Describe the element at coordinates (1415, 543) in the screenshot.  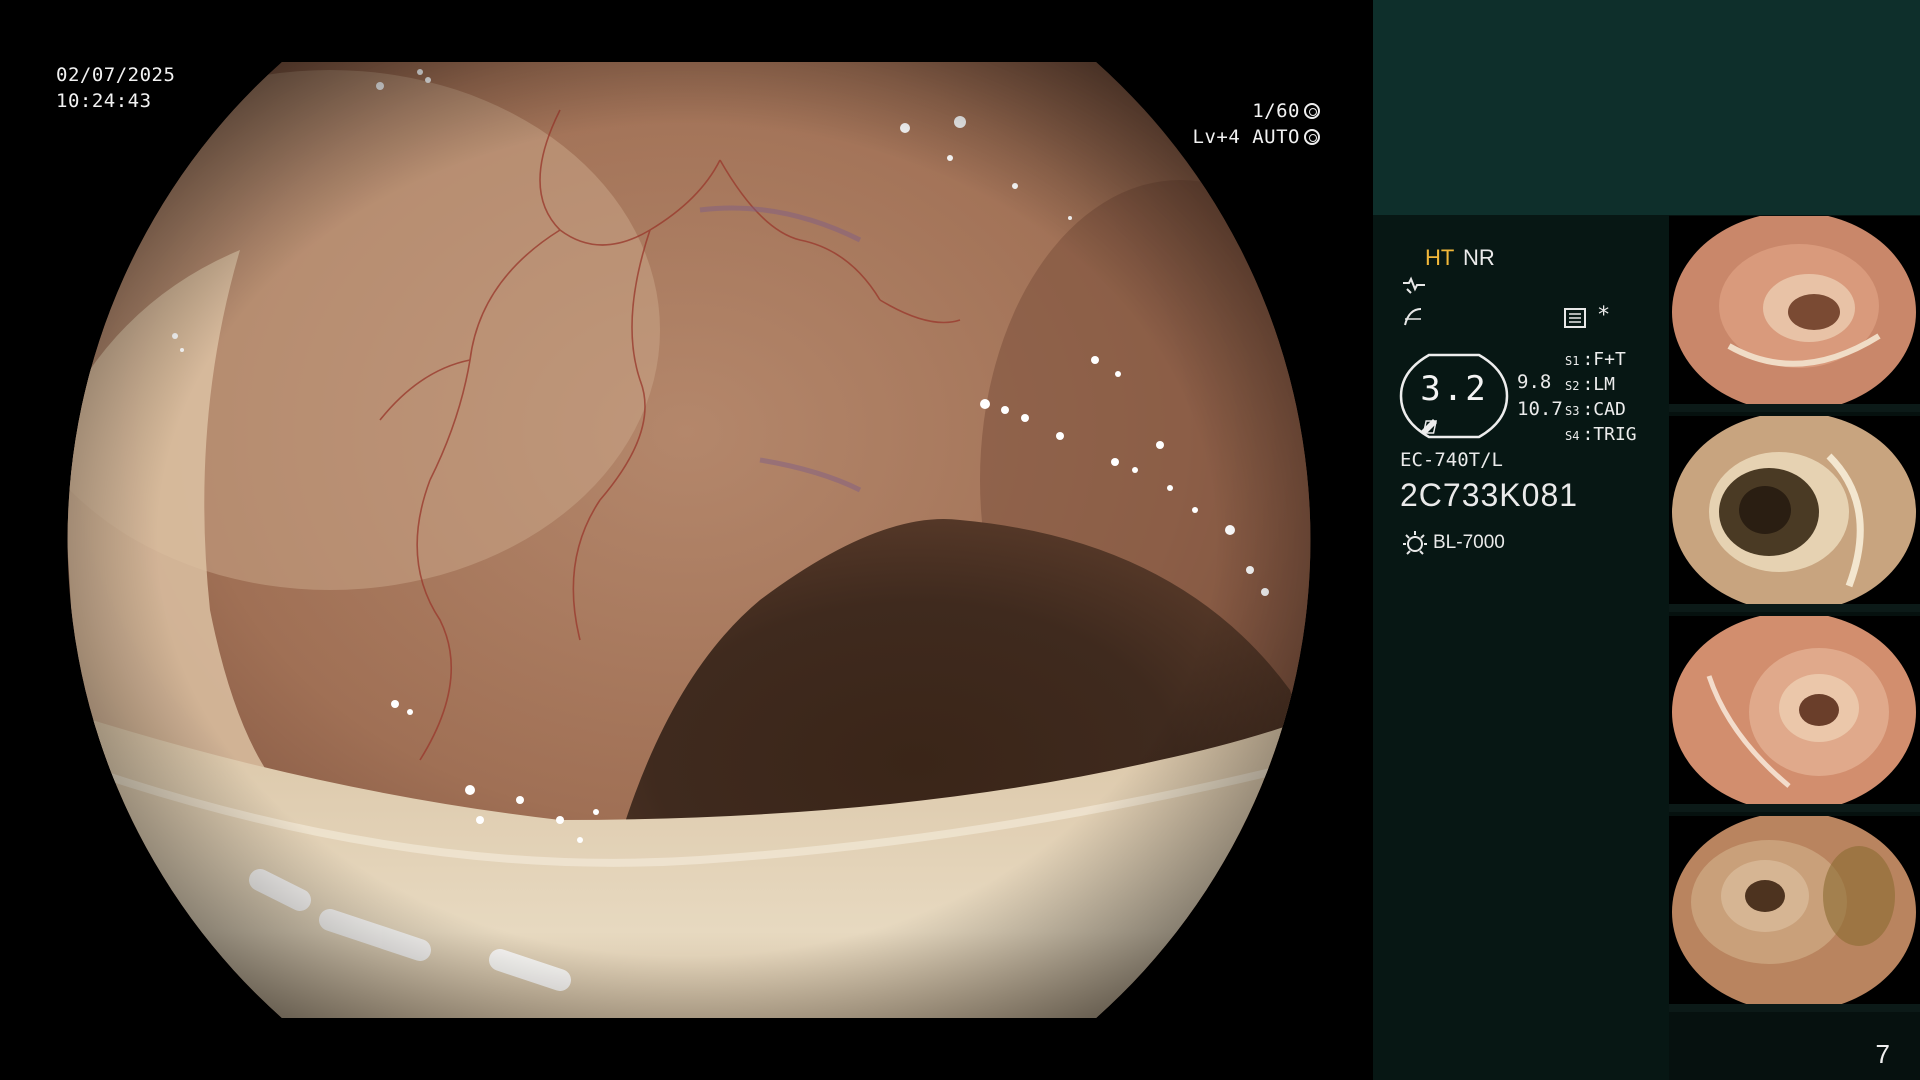
I see `light-source-icon` at that location.